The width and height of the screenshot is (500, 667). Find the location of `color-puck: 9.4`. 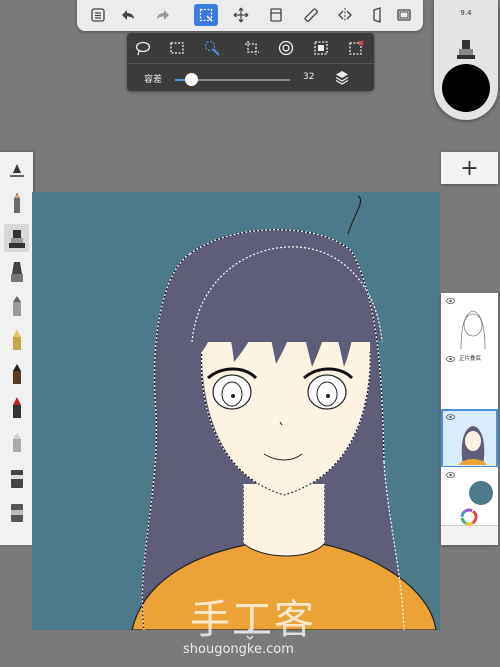

color-puck: 9.4 is located at coordinates (466, 60).